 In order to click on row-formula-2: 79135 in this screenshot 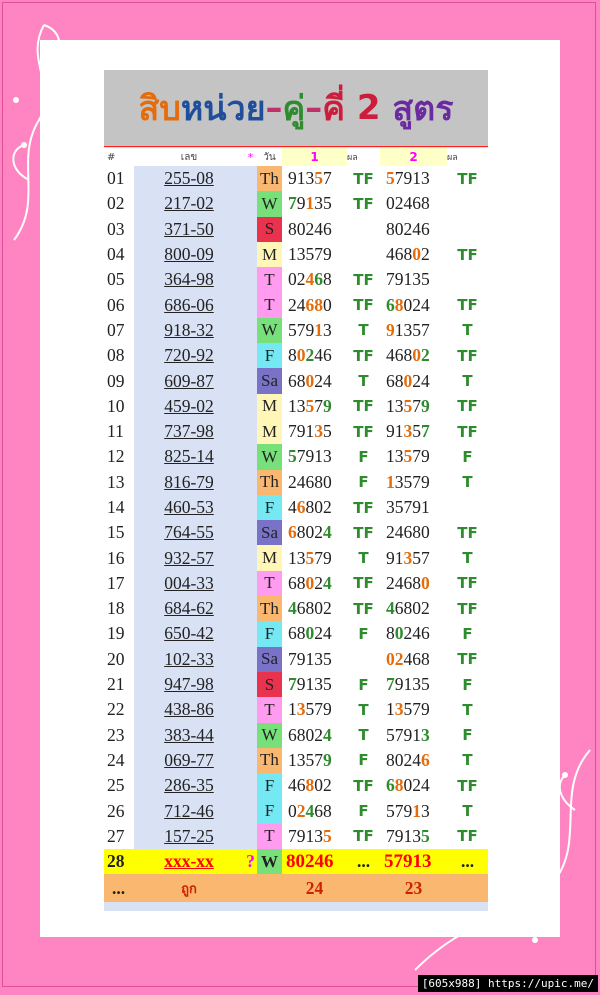, I will do `click(413, 836)`.